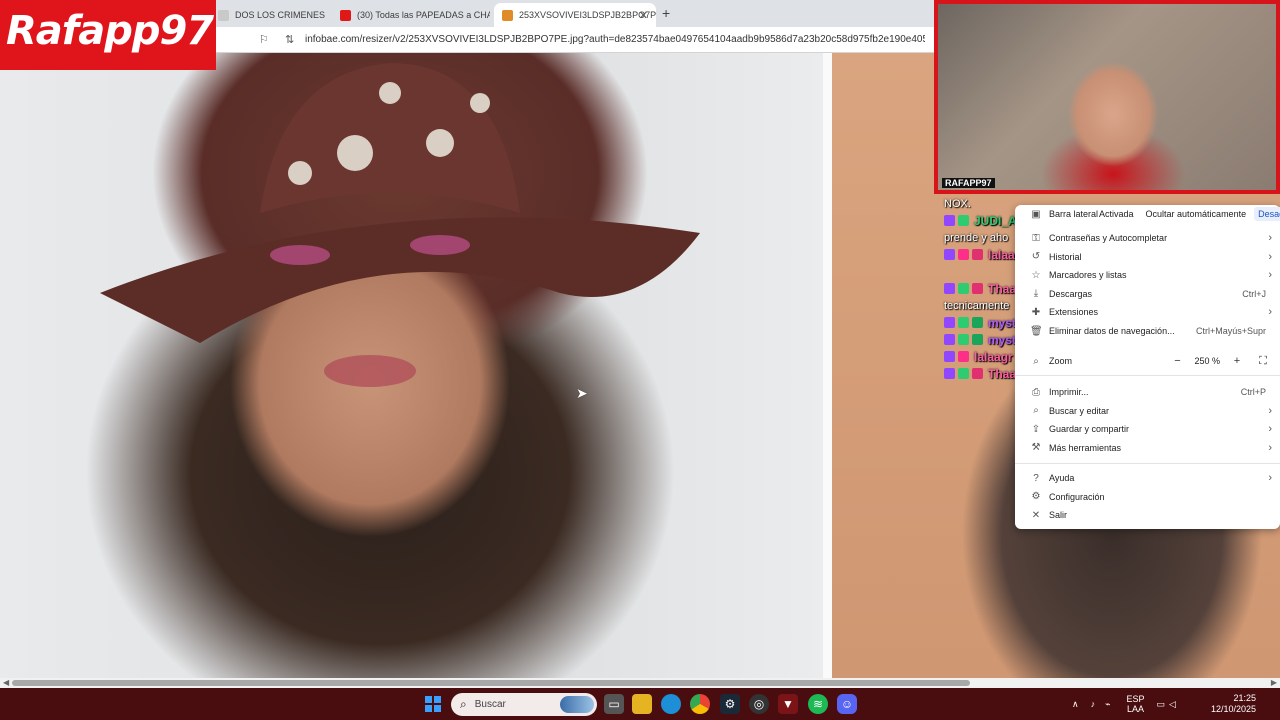 The width and height of the screenshot is (1280, 720). What do you see at coordinates (269, 15) in the screenshot?
I see `browser-tab: DOS LOS CRIMENES DE CHA` at bounding box center [269, 15].